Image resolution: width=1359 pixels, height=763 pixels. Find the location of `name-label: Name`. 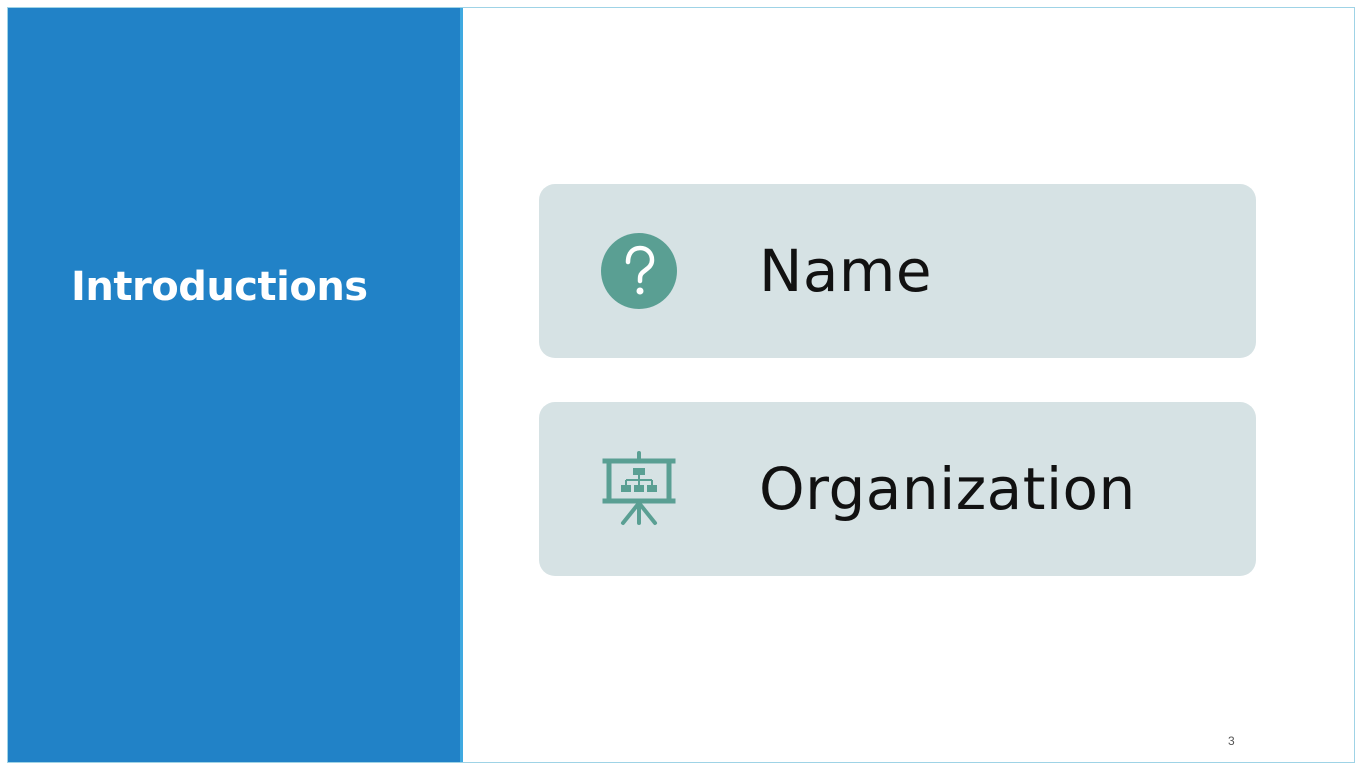

name-label: Name is located at coordinates (846, 271).